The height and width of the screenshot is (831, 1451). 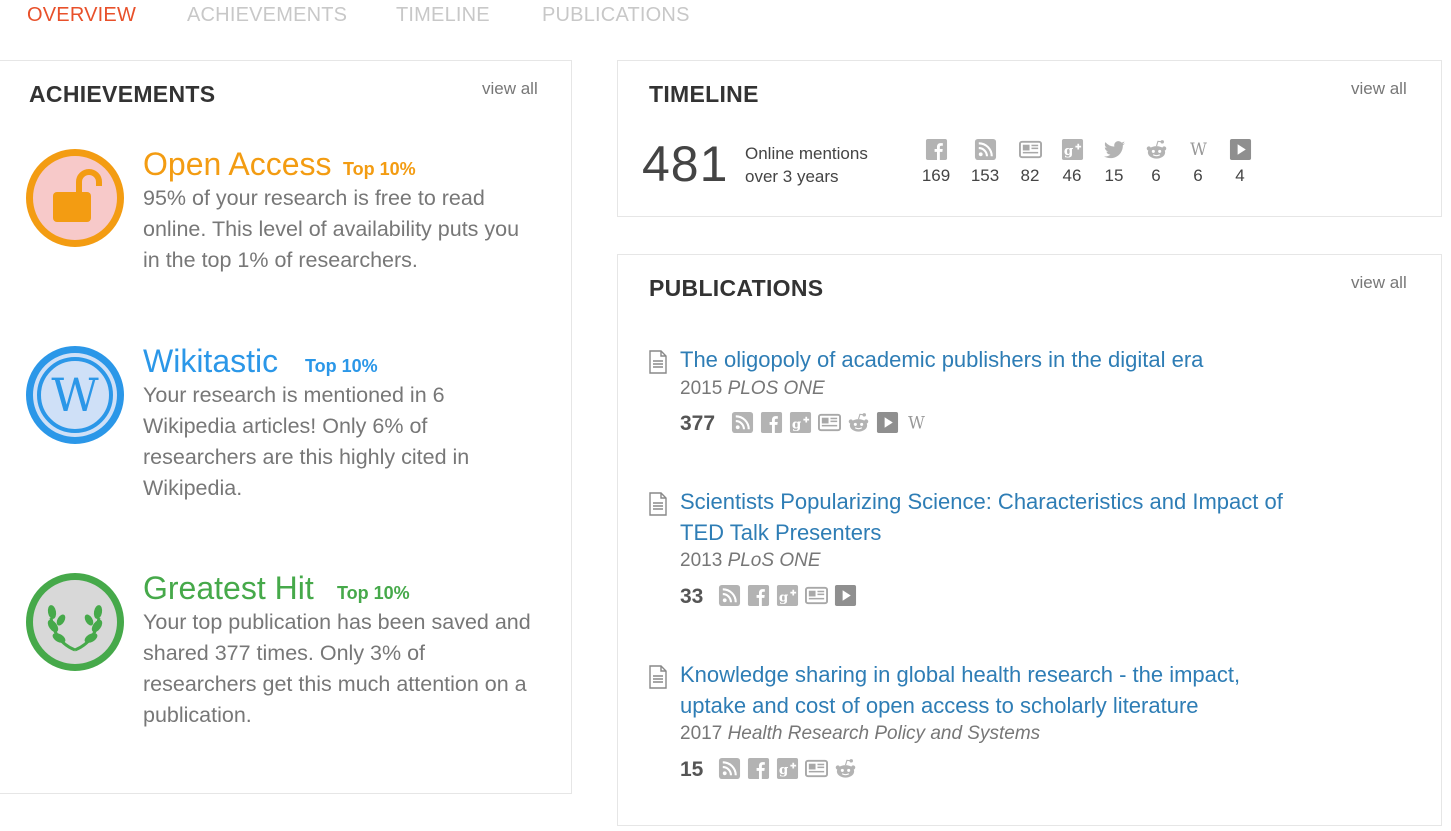 I want to click on publication-score: 33, so click(x=692, y=596).